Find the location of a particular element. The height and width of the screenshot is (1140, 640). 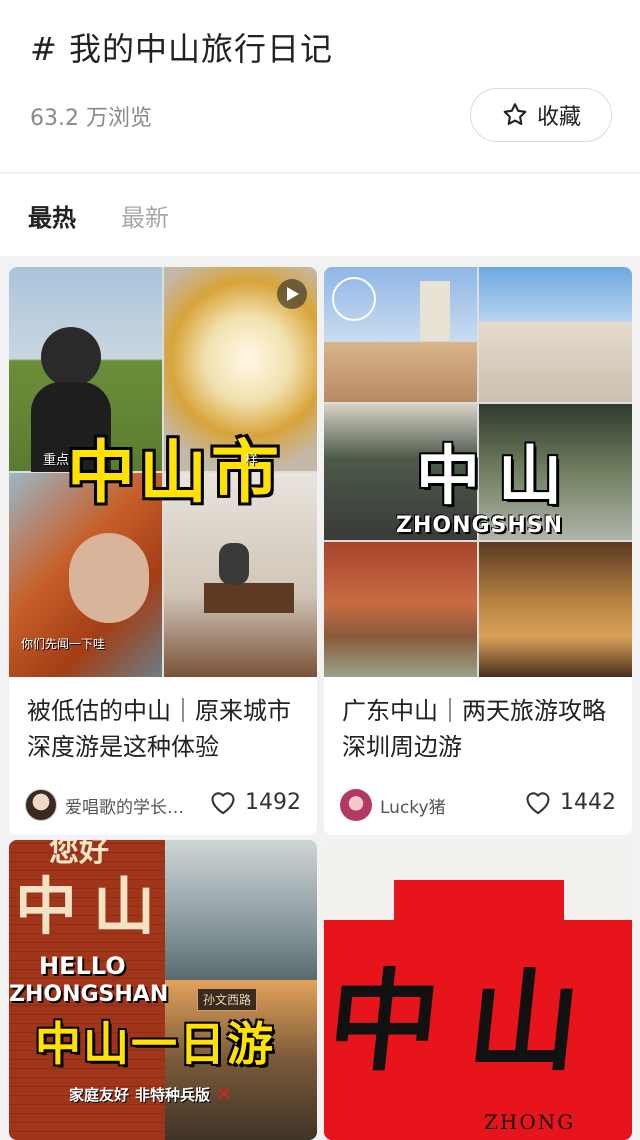

cover-subtitle: 你们先闻一下哇 is located at coordinates (63, 644).